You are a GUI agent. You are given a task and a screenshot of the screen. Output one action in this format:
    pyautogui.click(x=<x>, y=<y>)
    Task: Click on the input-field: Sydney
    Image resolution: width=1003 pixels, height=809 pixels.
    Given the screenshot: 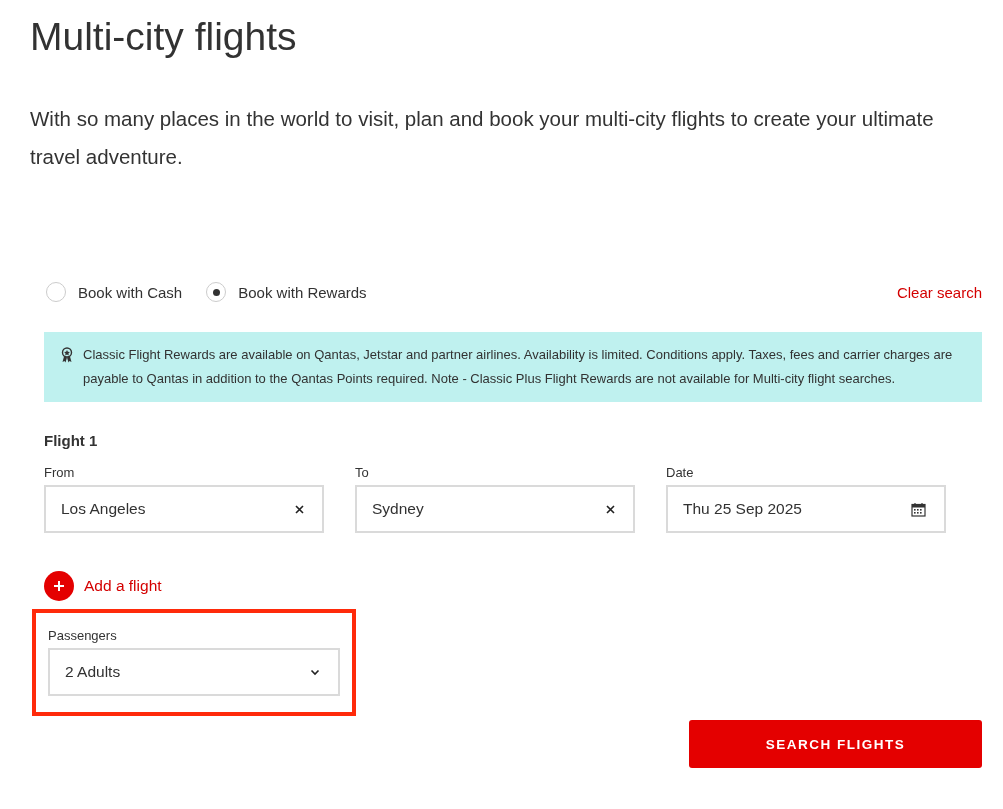 What is the action you would take?
    pyautogui.click(x=495, y=509)
    